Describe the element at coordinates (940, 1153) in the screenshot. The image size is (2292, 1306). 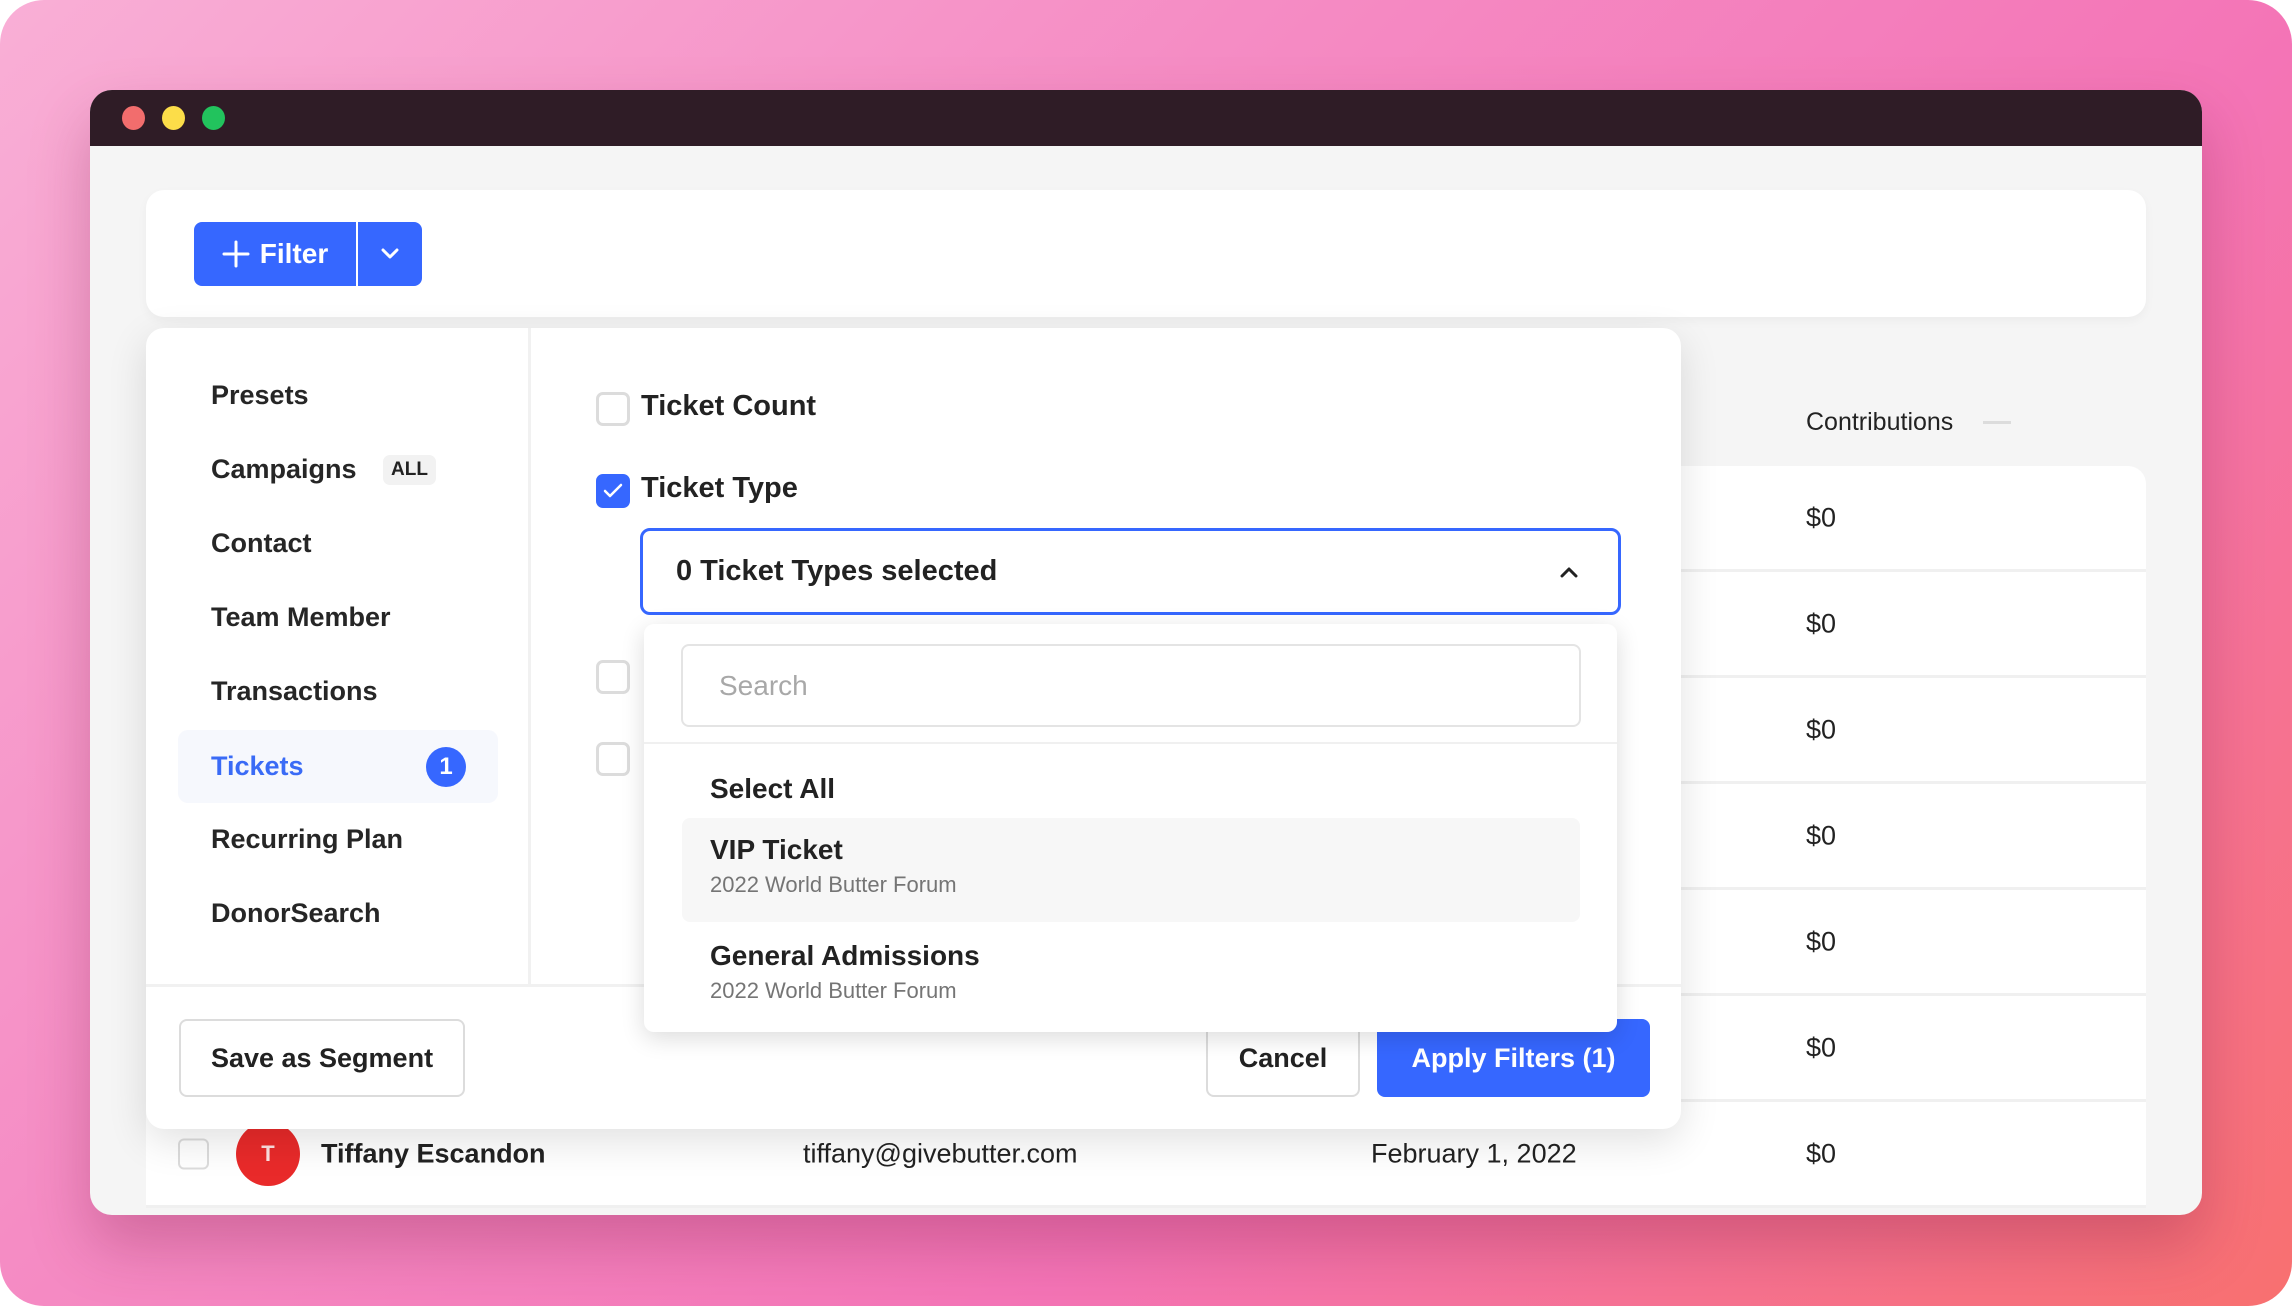
I see `contact-email: tiffany@givebutter.com` at that location.